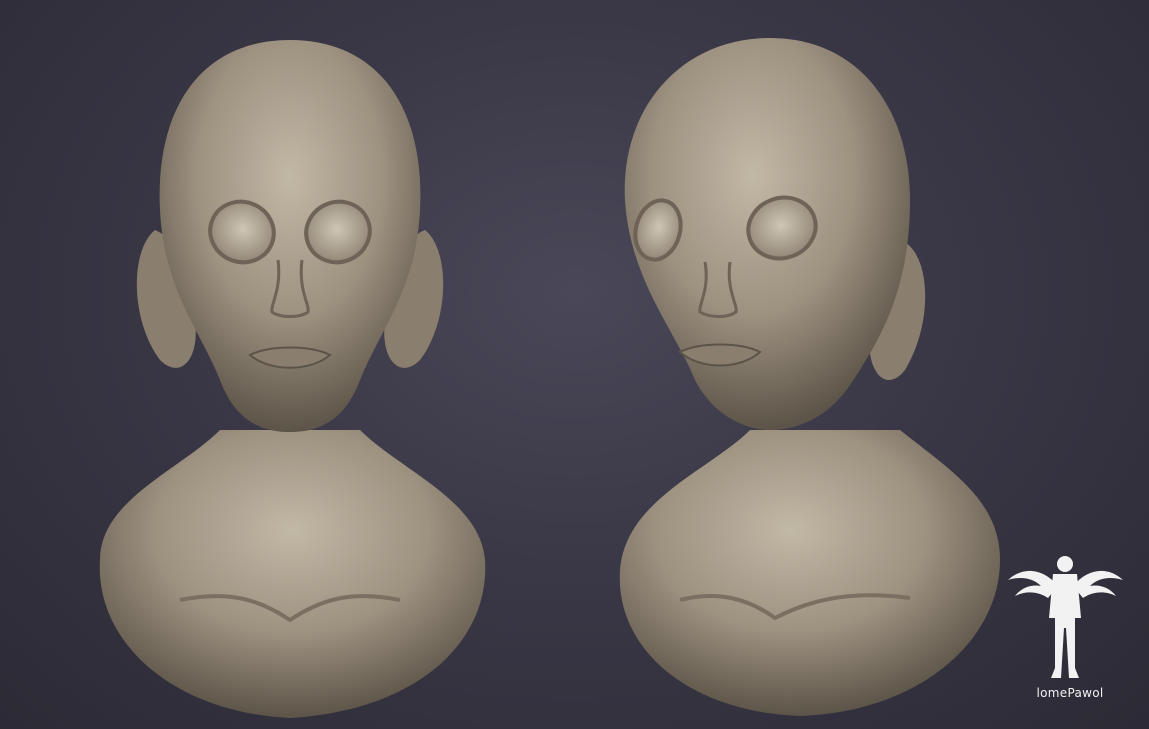 The height and width of the screenshot is (729, 1149). Describe the element at coordinates (1065, 617) in the screenshot. I see `artist-logo` at that location.